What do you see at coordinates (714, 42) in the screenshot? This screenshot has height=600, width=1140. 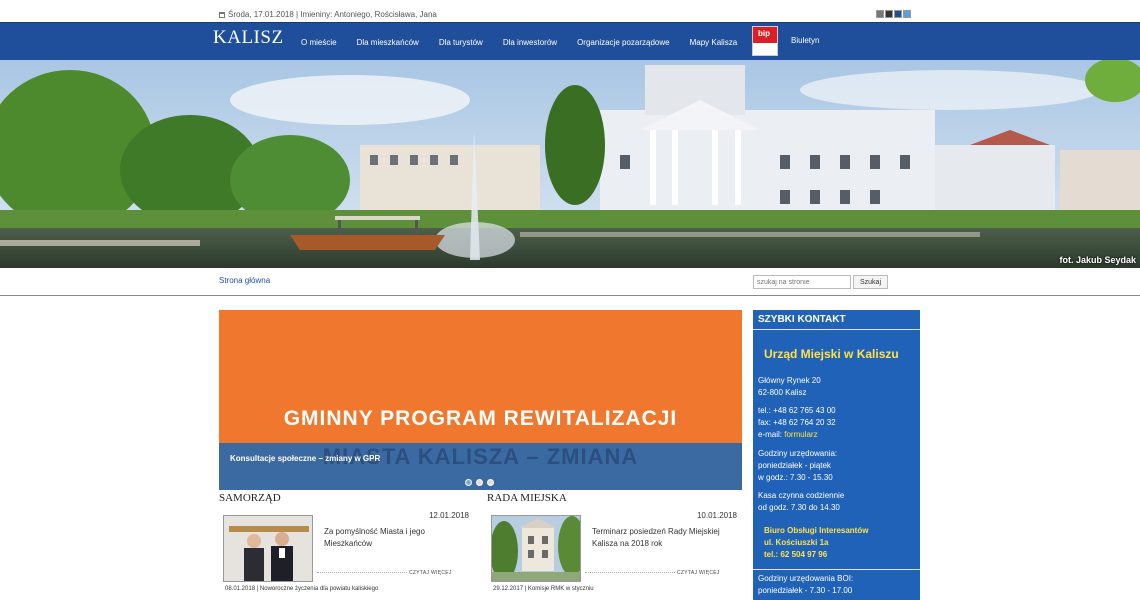 I see `menu-item-mapy: Mapy Kalisza` at bounding box center [714, 42].